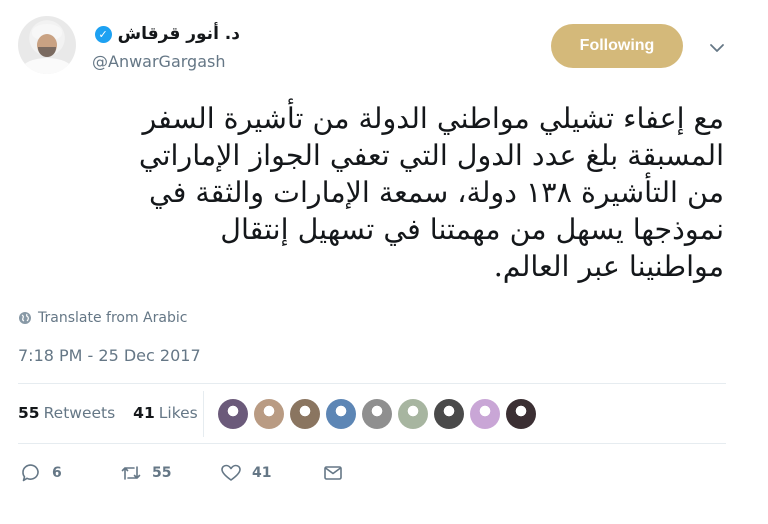 The width and height of the screenshot is (768, 524). I want to click on translate-link: Translate from Arabic, so click(102, 318).